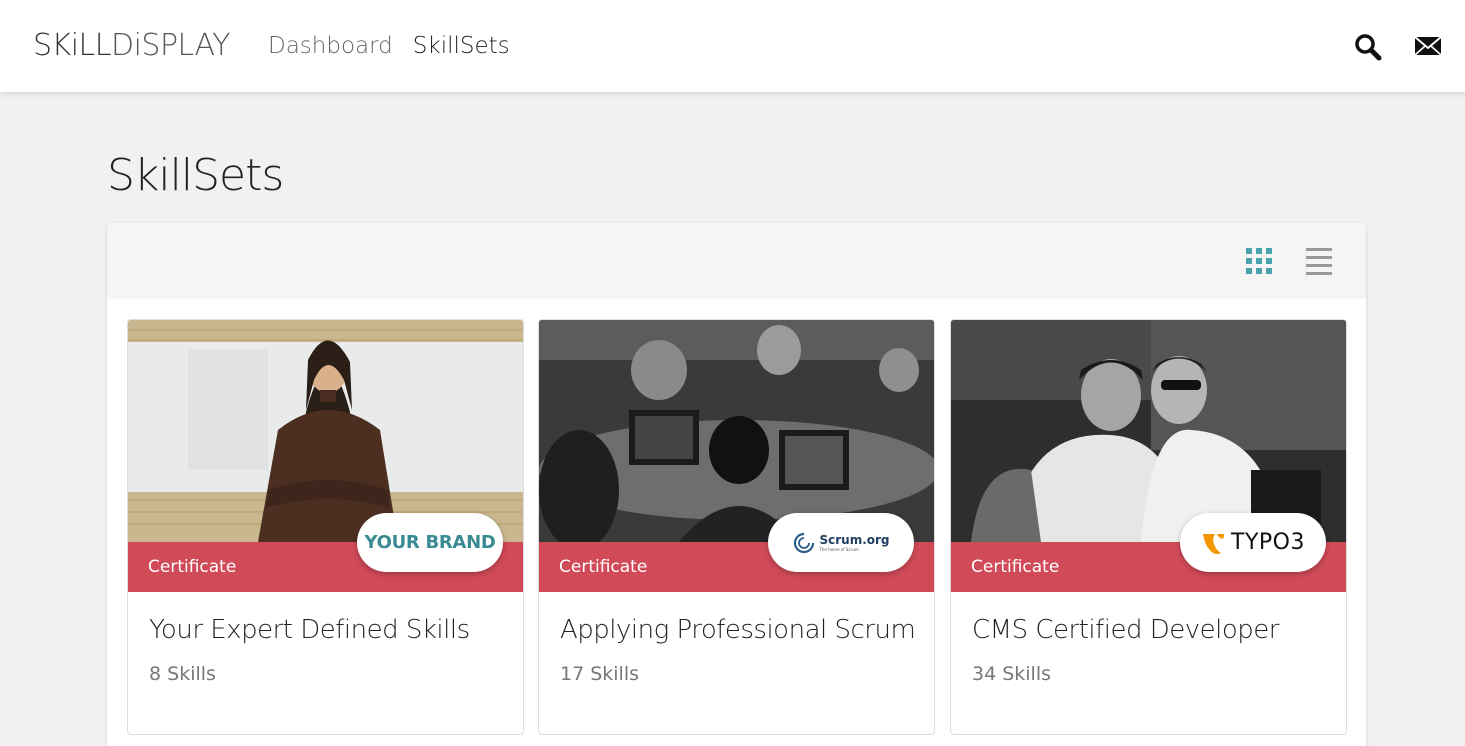 The width and height of the screenshot is (1465, 746). I want to click on list-view-icon, so click(1319, 261).